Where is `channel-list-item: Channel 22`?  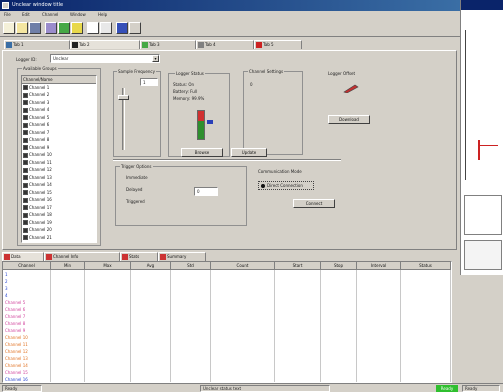 channel-list-item: Channel 22 is located at coordinates (59, 242).